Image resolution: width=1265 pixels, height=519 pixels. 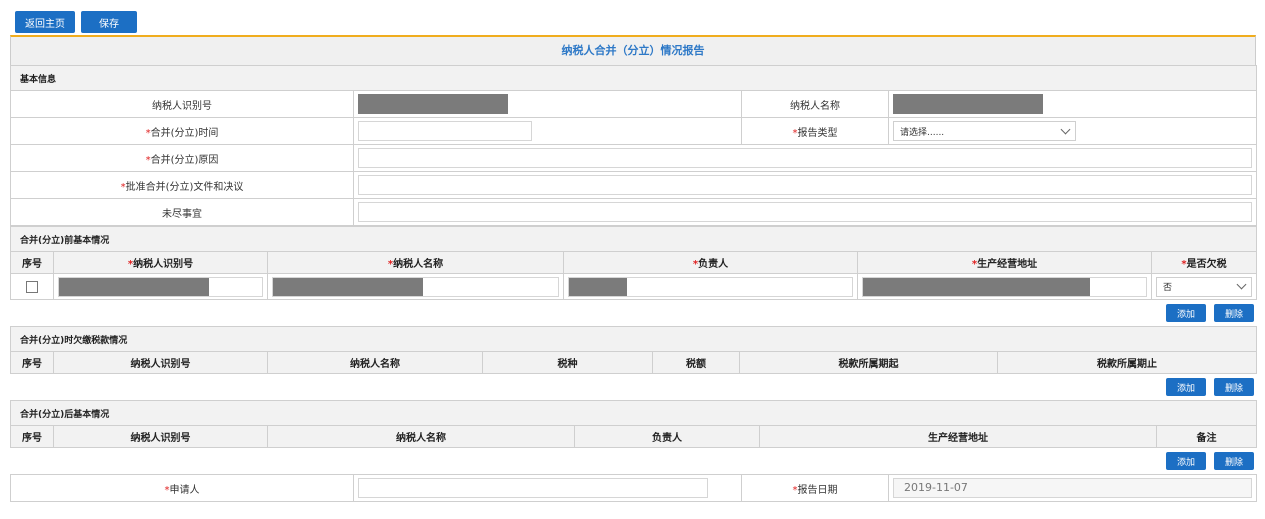 I want to click on taxpayer-id-cell, so click(x=547, y=104).